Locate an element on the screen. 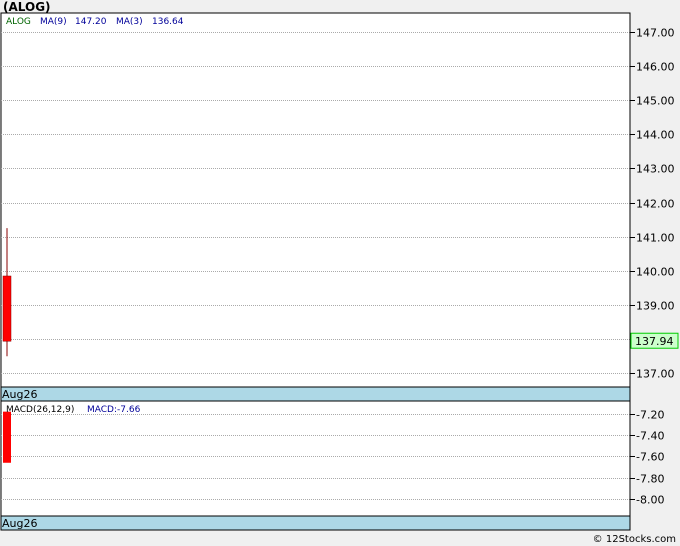 The height and width of the screenshot is (546, 680). legend-ma3-label: MA(3) is located at coordinates (129, 22).